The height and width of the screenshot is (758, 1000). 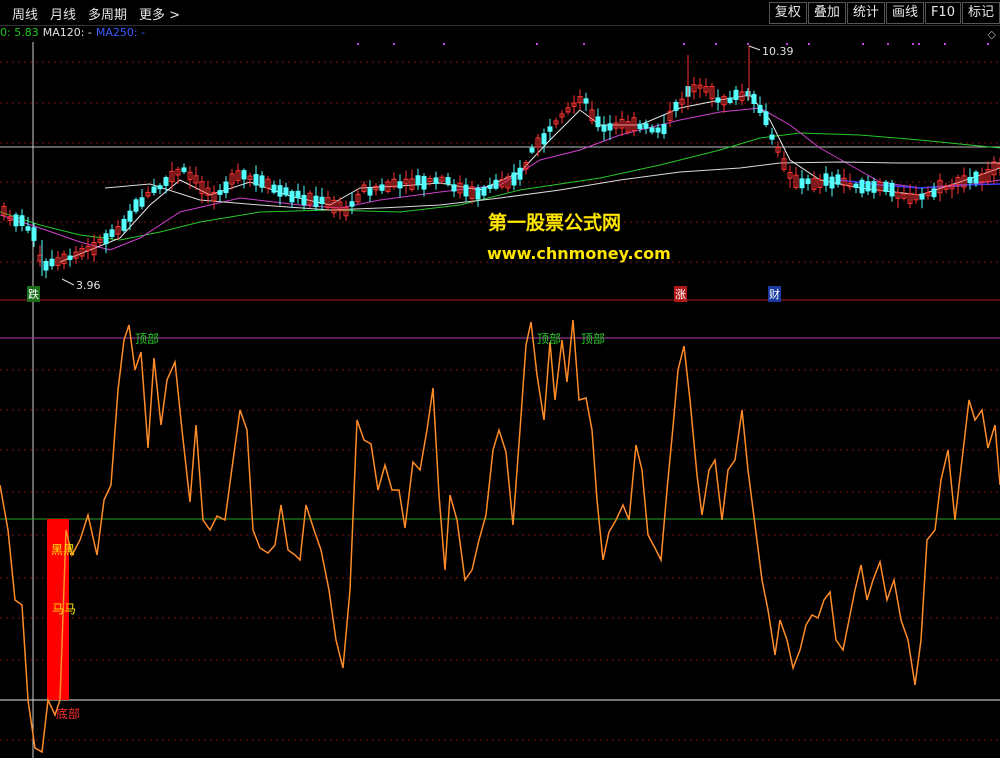 I want to click on drop-marker: 跌, so click(x=33, y=294).